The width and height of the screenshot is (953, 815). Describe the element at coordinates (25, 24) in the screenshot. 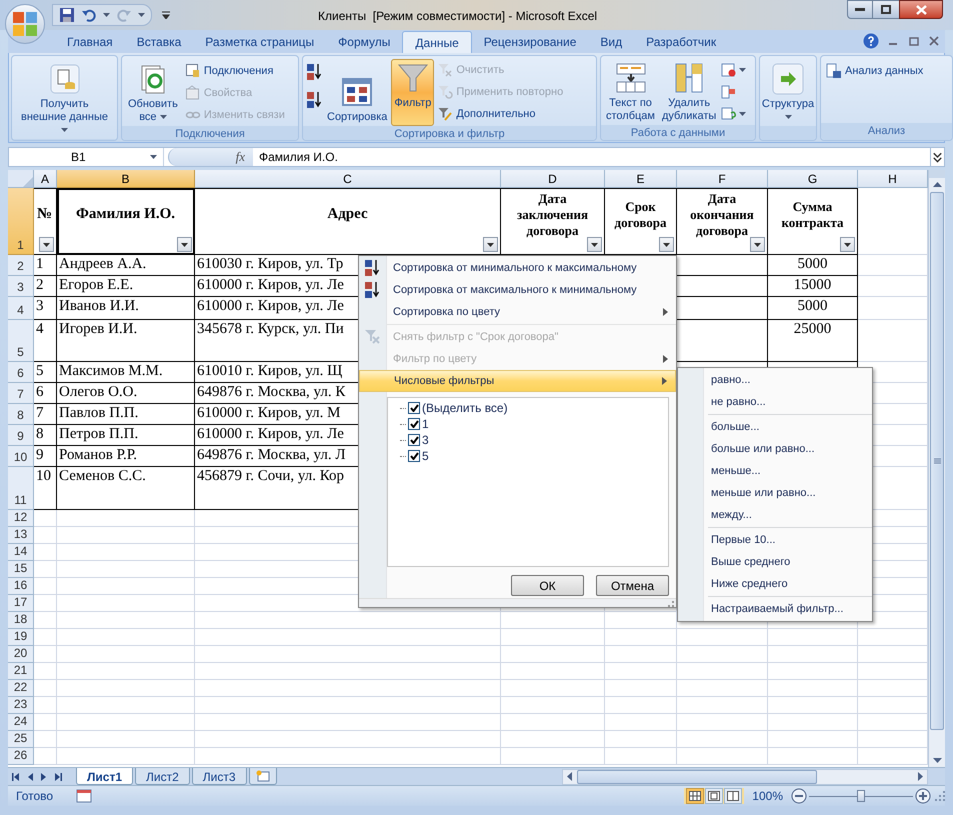

I see `office-button` at that location.